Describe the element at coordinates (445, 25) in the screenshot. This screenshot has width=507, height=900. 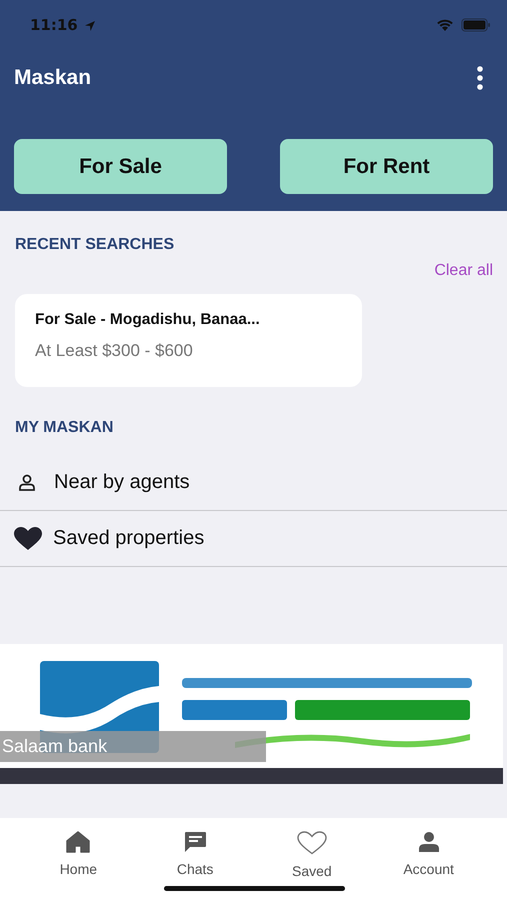
I see `wifi-icon` at that location.